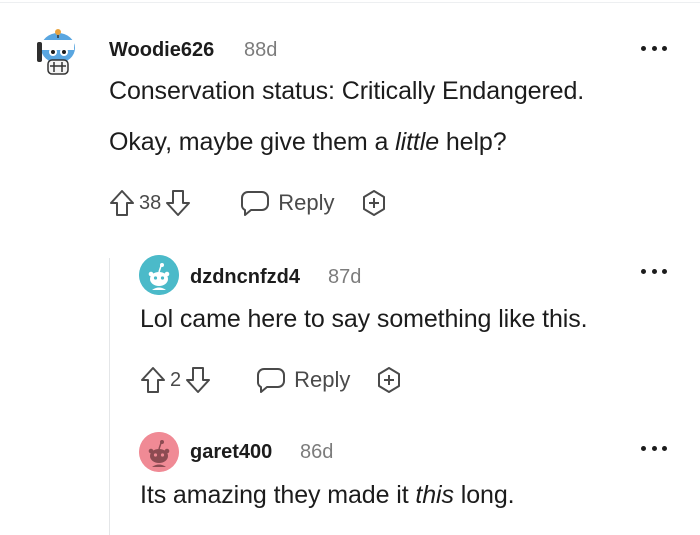 The image size is (700, 535). I want to click on text-run: help?, so click(473, 142).